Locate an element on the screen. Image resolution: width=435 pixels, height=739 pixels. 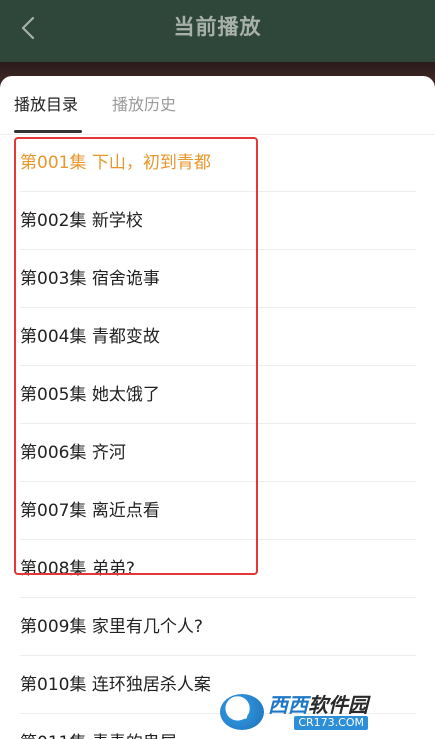
tab-history: 播放历史 is located at coordinates (144, 105).